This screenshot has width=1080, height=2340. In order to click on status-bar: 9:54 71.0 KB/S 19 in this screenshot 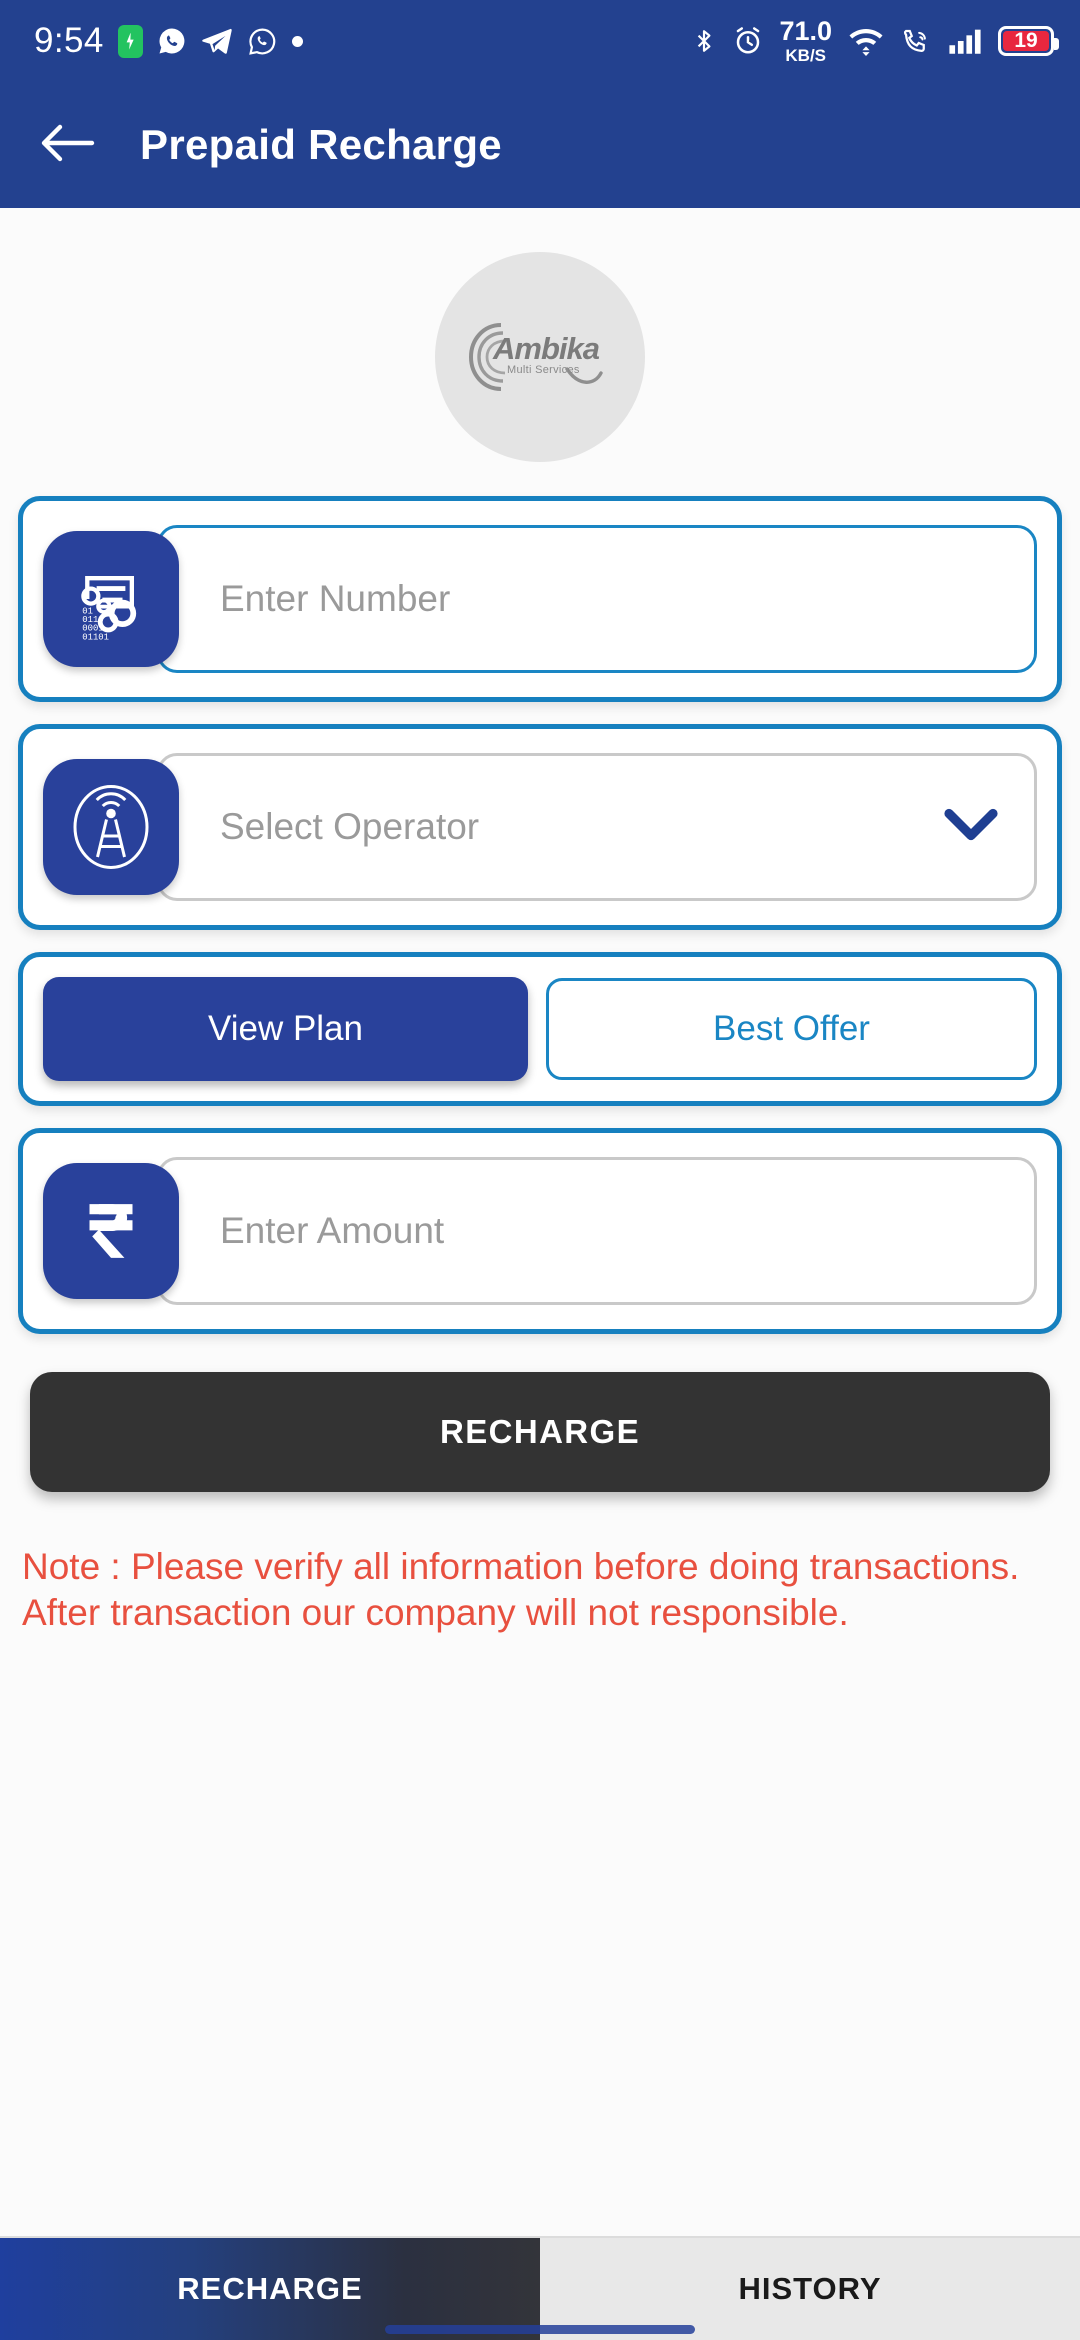, I will do `click(540, 41)`.